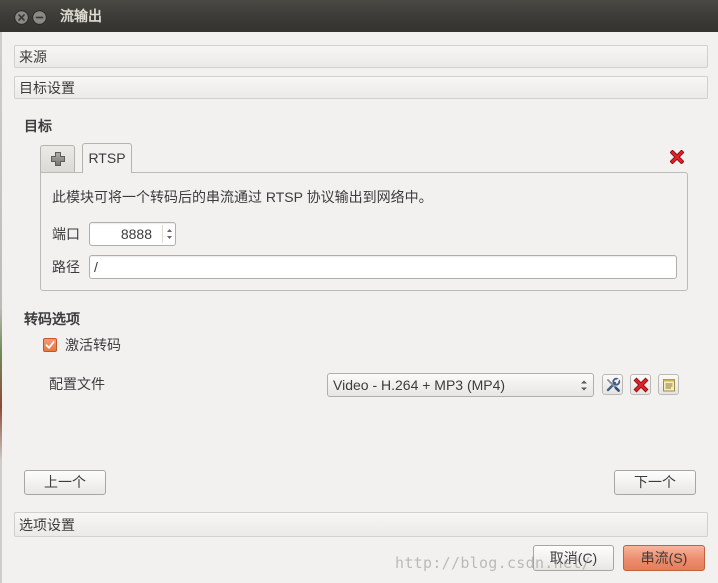 This screenshot has height=583, width=718. Describe the element at coordinates (242, 197) in the screenshot. I see `destination-description: 此模块可将一个转码后的串流通过 RTSP 协议输出到网络中。` at that location.